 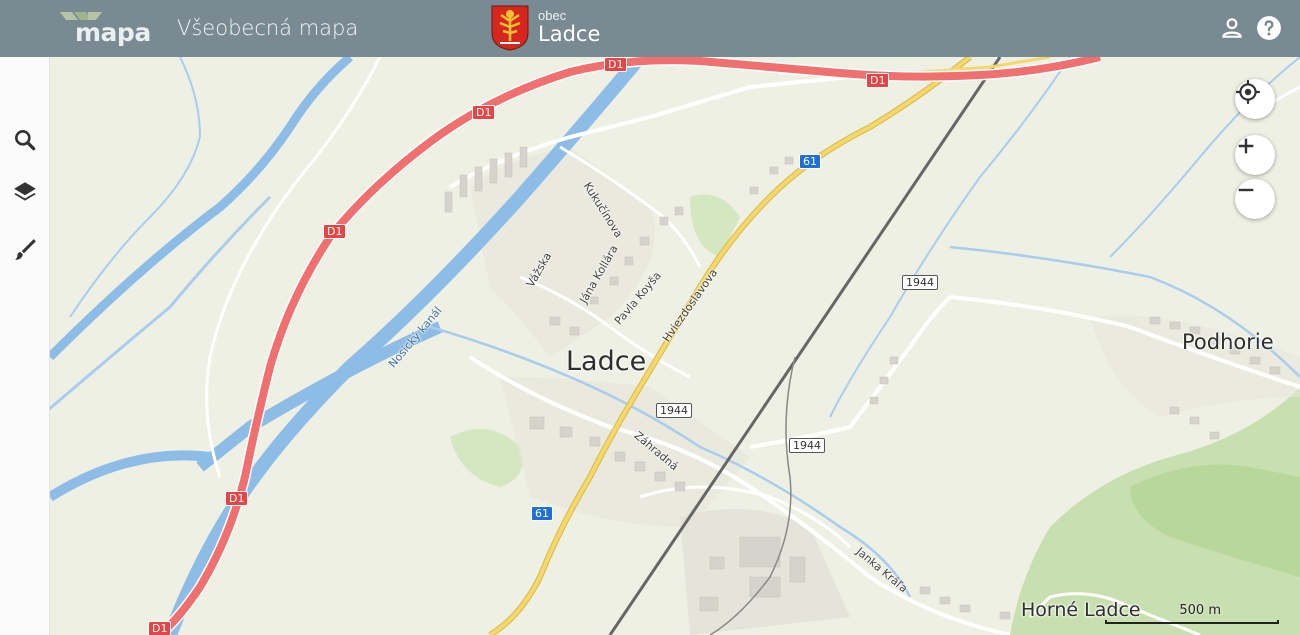 I want to click on zoom-in-button, so click(x=1255, y=155).